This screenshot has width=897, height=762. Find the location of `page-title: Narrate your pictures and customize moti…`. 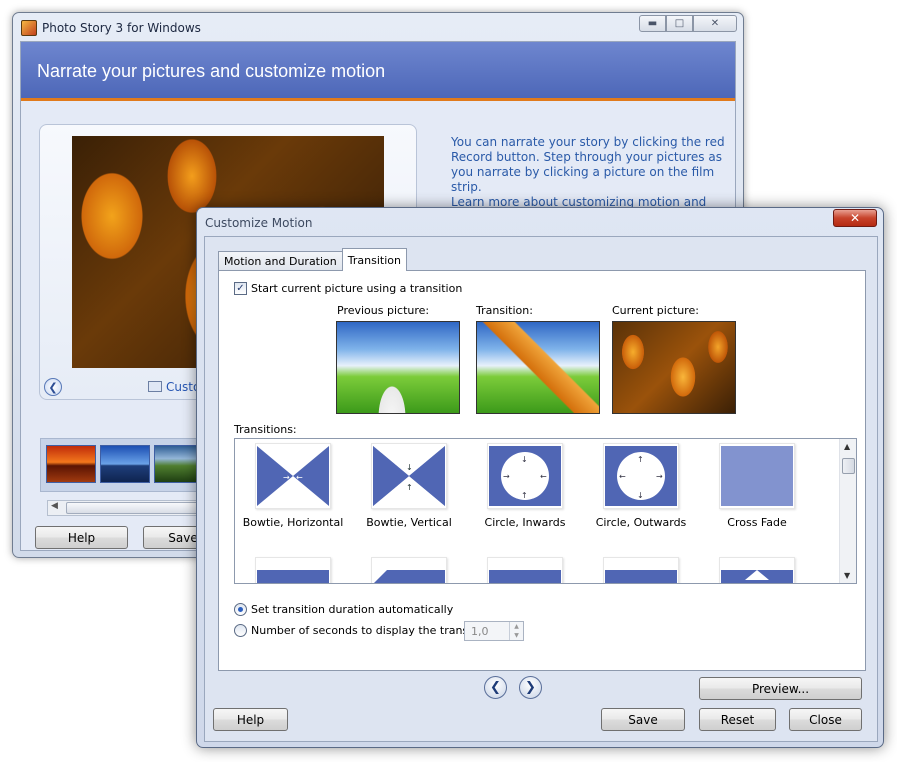

page-title: Narrate your pictures and customize moti… is located at coordinates (211, 71).